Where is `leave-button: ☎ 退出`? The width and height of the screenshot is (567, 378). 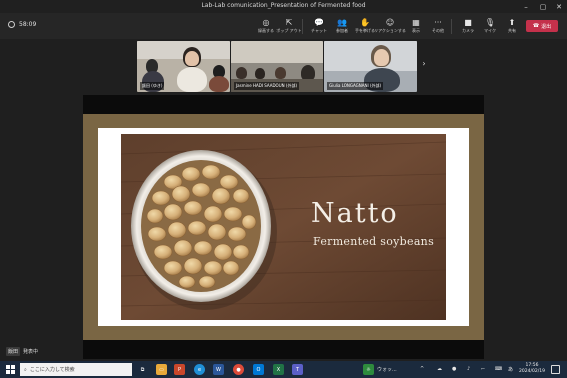 leave-button: ☎ 退出 is located at coordinates (542, 26).